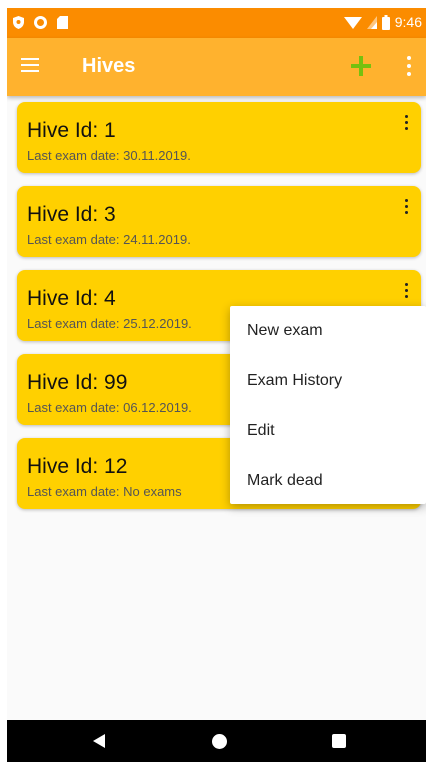  I want to click on shield-icon, so click(18, 22).